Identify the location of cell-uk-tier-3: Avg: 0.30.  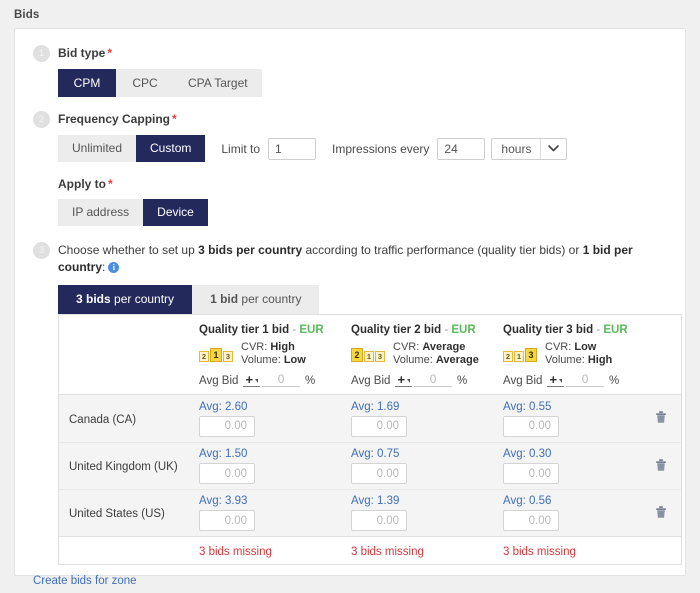
(579, 466).